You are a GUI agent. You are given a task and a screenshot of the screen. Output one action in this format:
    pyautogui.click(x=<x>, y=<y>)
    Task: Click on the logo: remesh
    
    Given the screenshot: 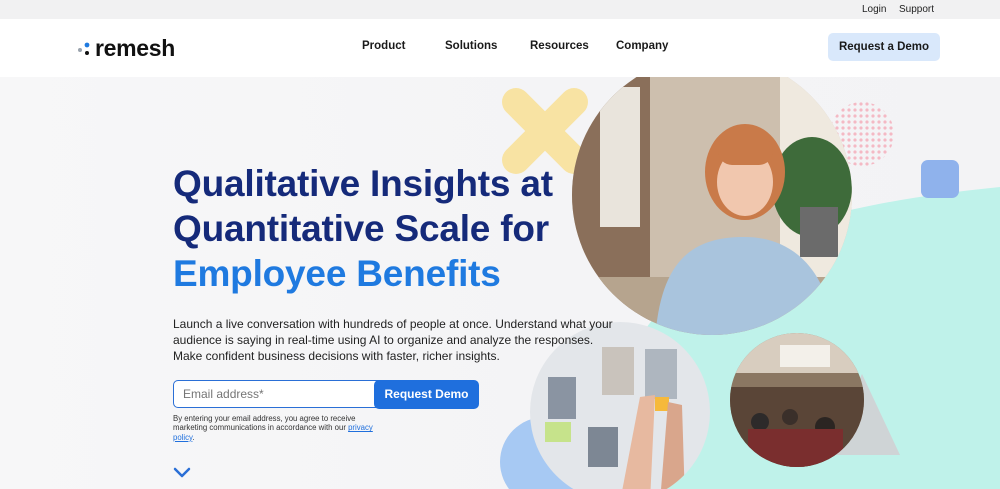 What is the action you would take?
    pyautogui.click(x=139, y=48)
    